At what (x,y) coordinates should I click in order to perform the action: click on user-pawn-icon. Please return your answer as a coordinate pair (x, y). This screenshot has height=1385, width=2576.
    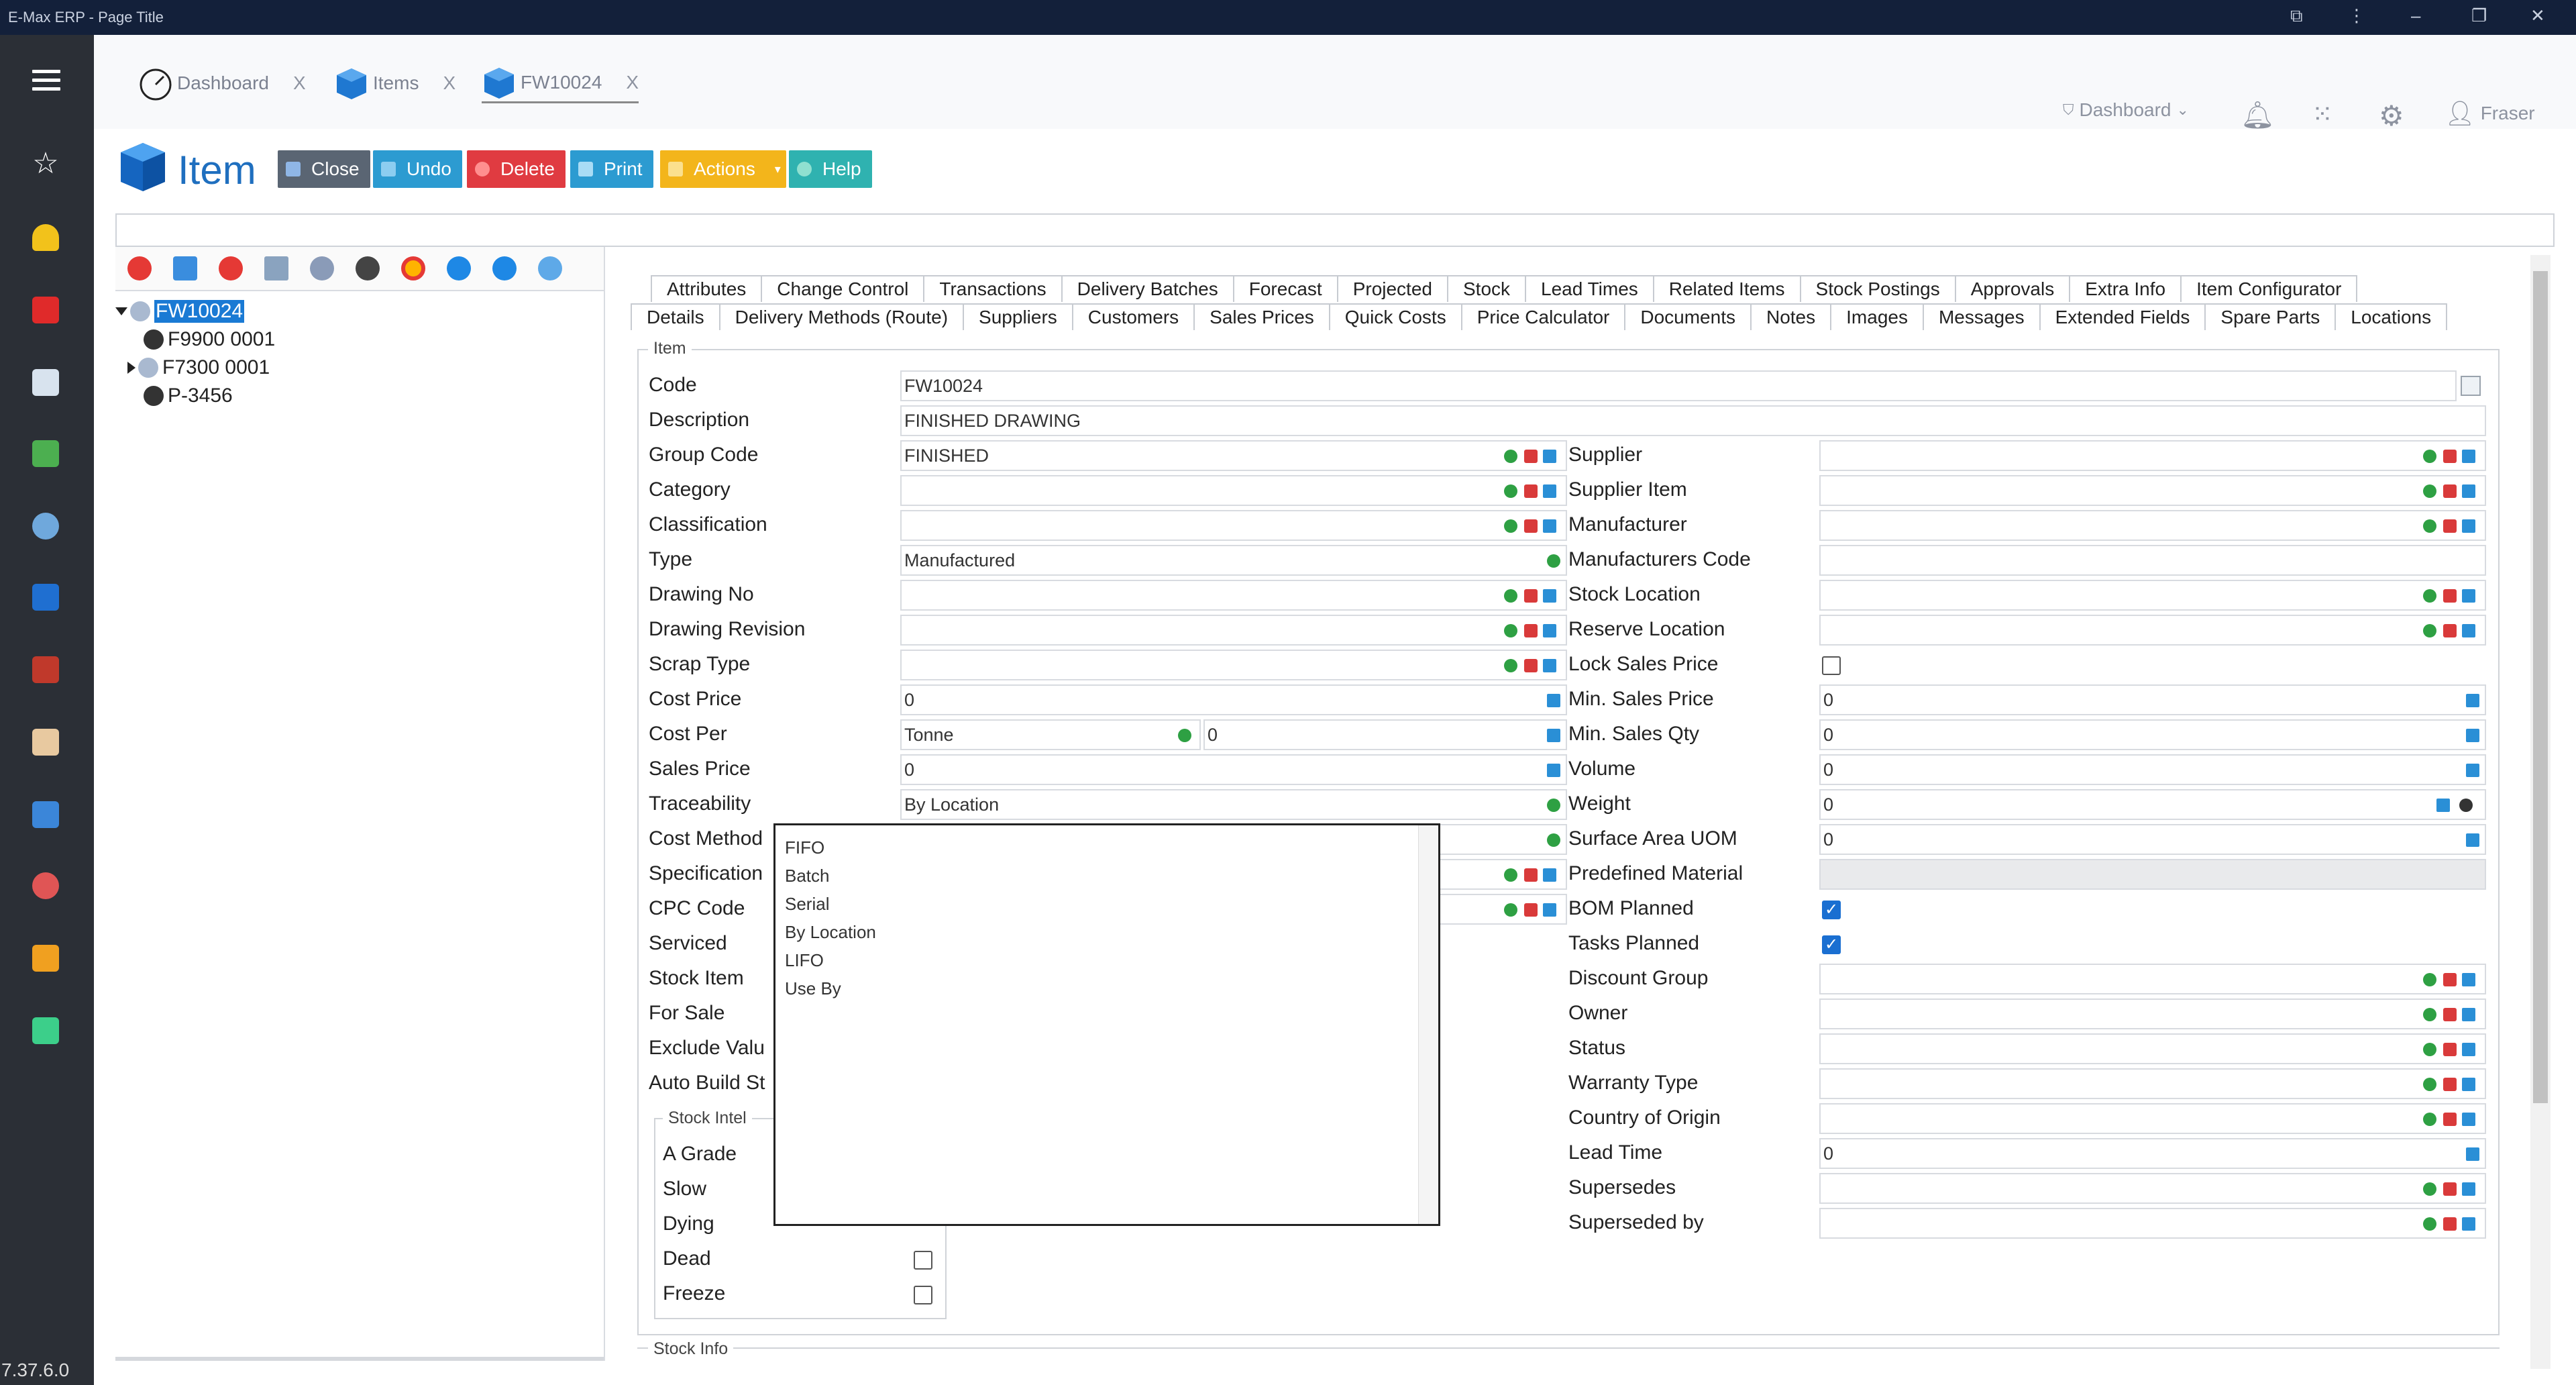
    Looking at the image, I should click on (45, 237).